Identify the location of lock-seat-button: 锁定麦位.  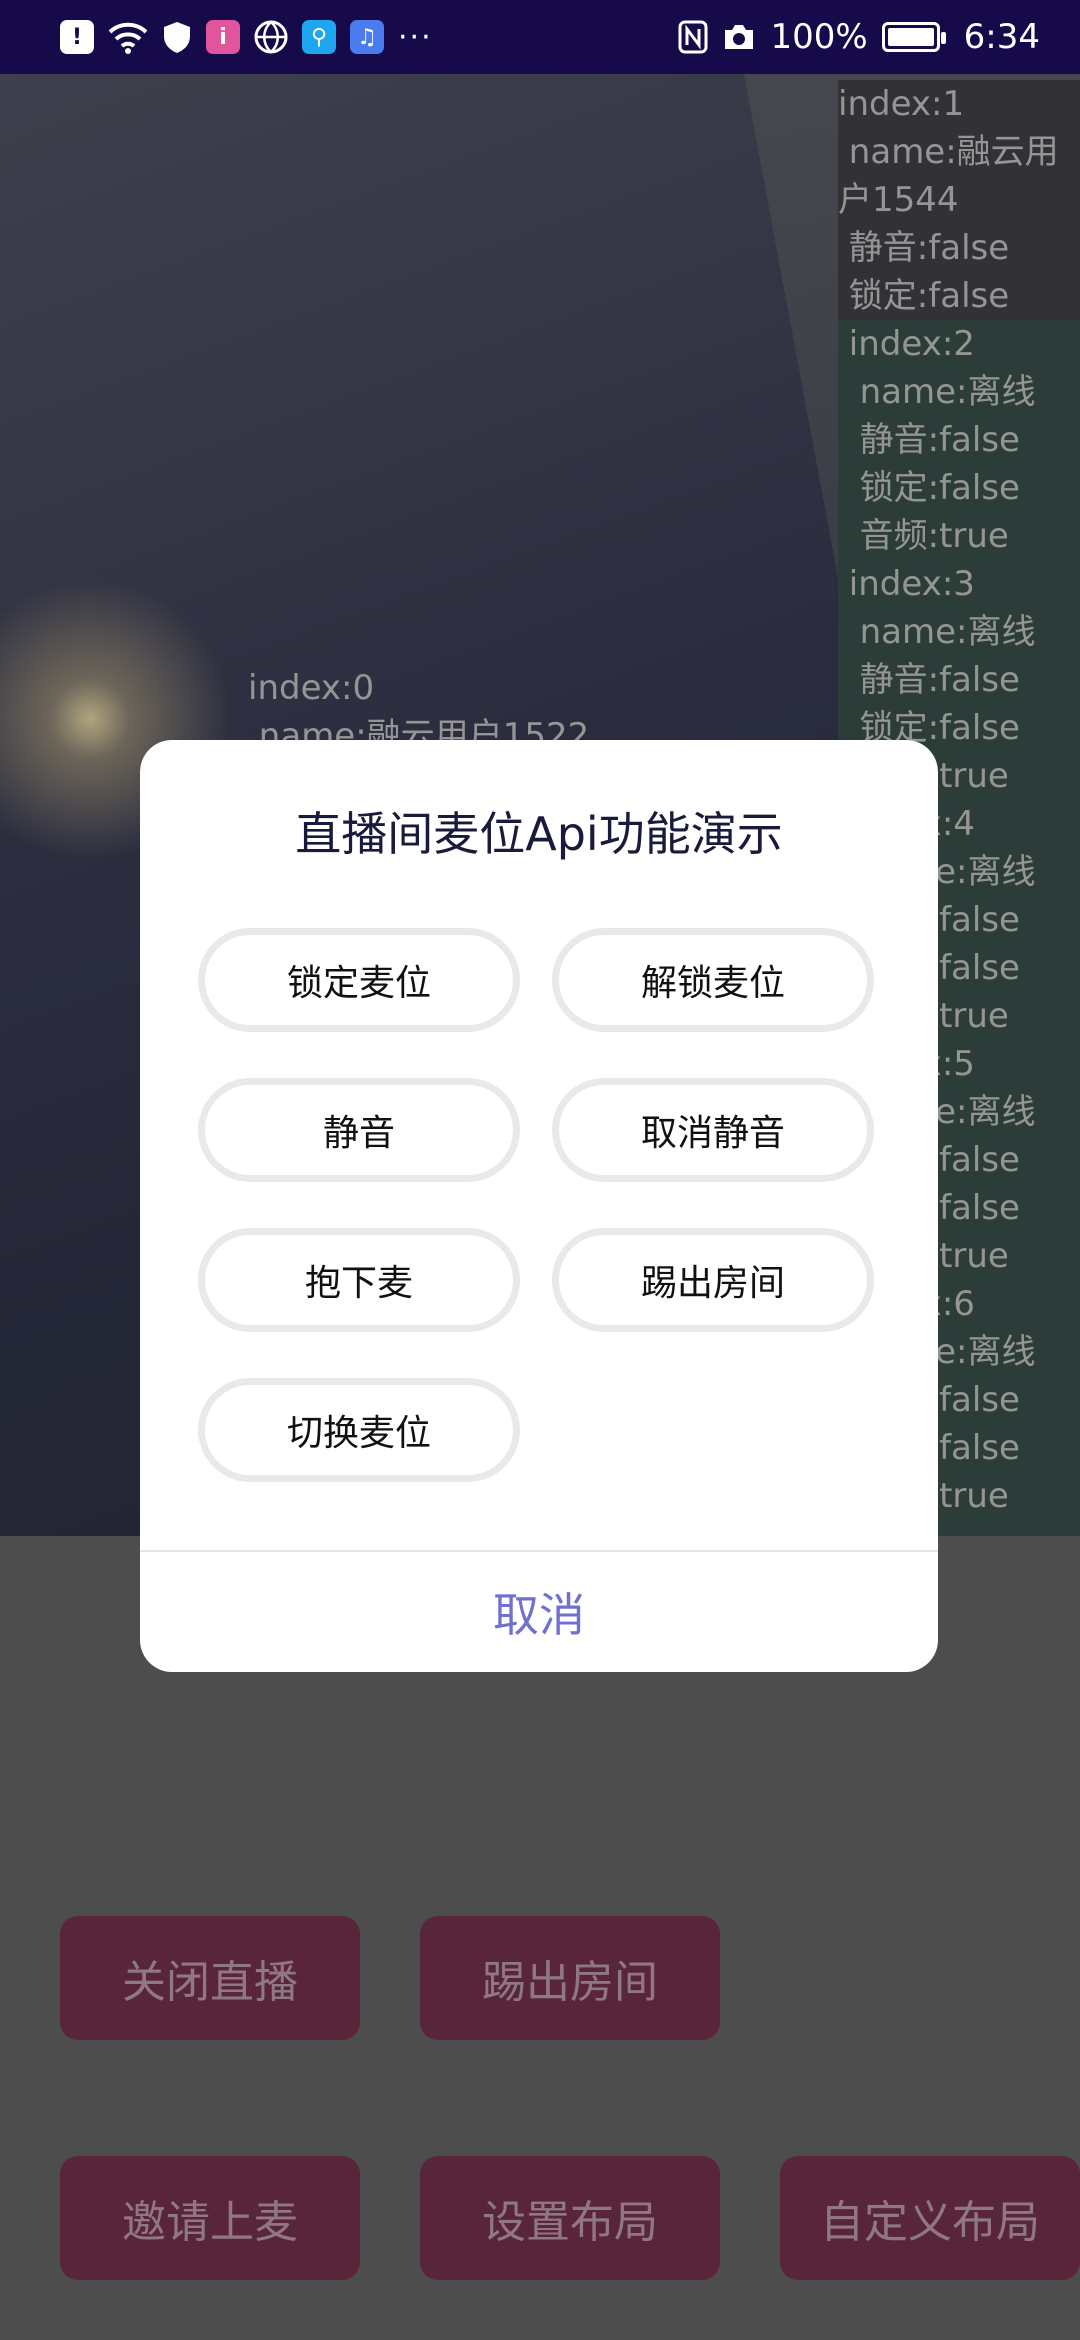
(359, 980).